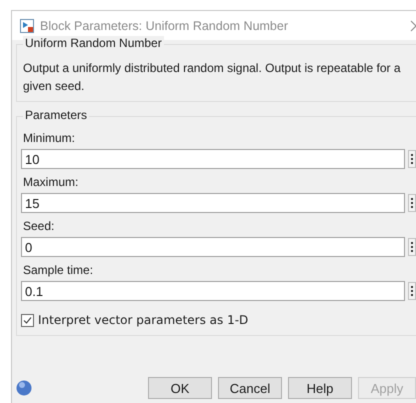 This screenshot has width=416, height=403. Describe the element at coordinates (250, 388) in the screenshot. I see `dialog-button: Cancel` at that location.